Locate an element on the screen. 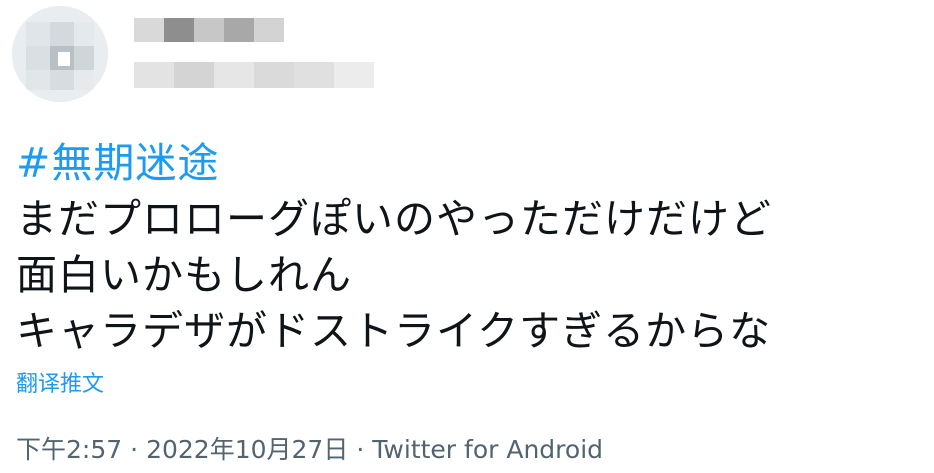 The image size is (934, 473). tweet-line: キャラデザがドストライクすぎるからな is located at coordinates (394, 331).